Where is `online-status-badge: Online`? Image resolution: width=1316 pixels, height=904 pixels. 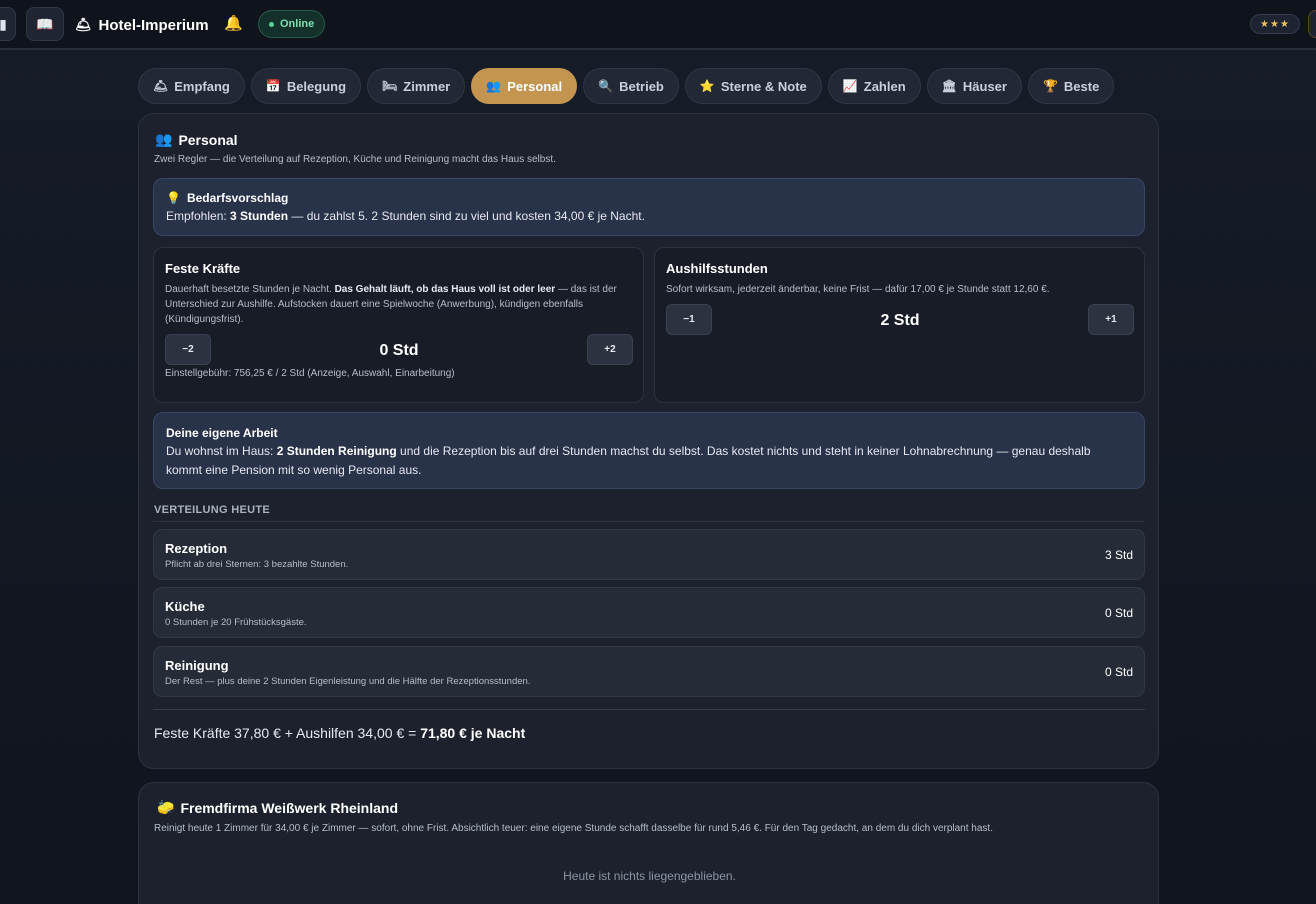 online-status-badge: Online is located at coordinates (292, 24).